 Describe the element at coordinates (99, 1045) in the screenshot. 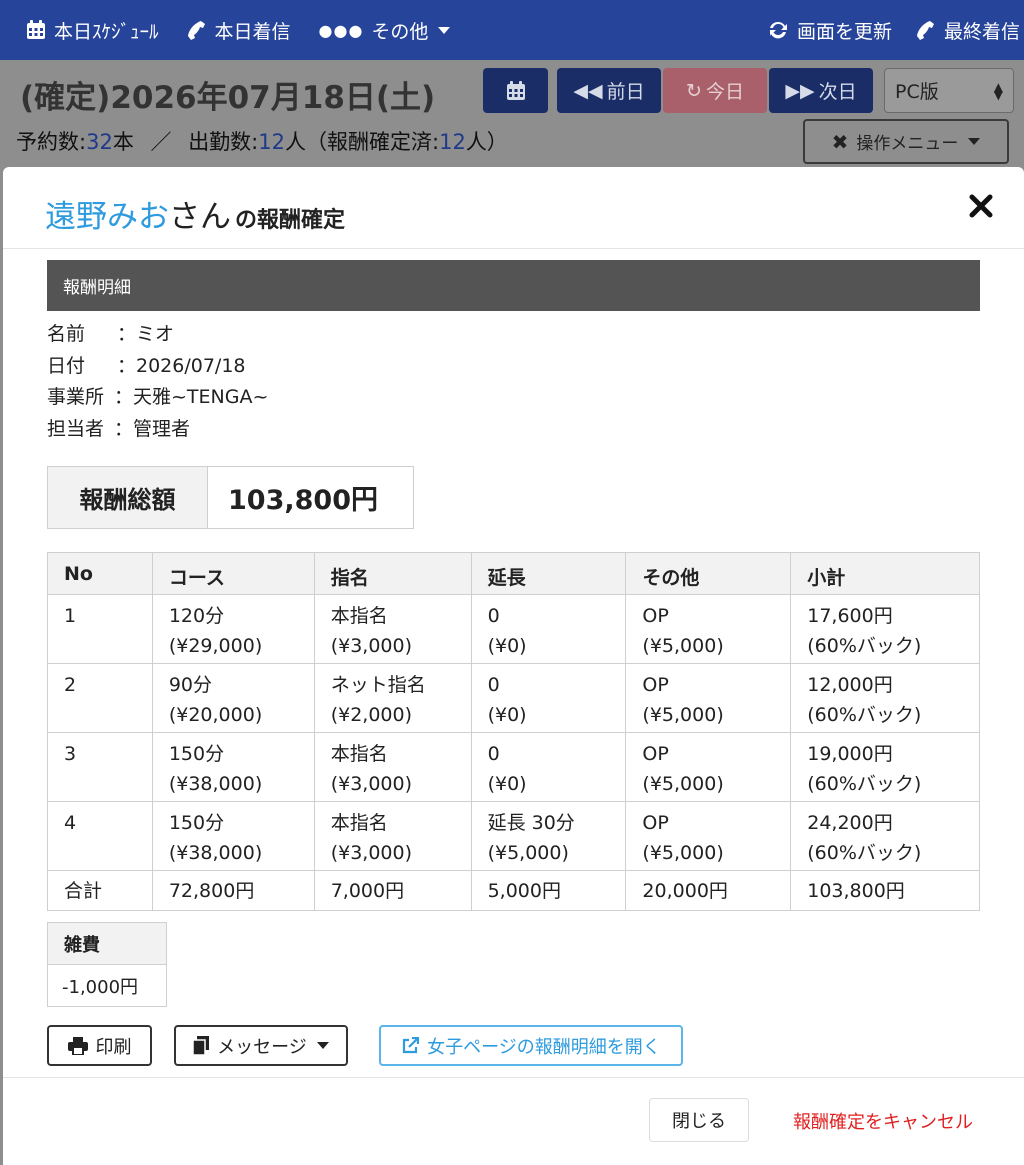

I see `print-button: 印刷` at that location.